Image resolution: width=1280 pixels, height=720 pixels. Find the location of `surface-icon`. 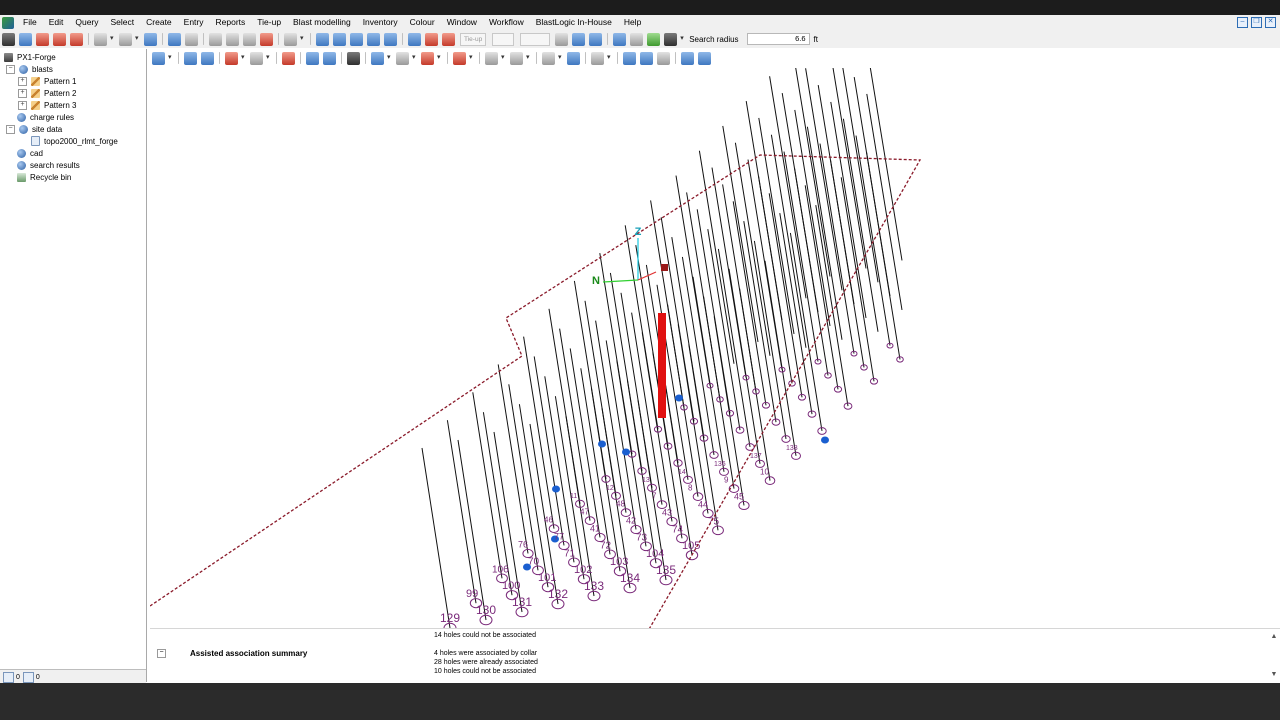

surface-icon is located at coordinates (312, 58).